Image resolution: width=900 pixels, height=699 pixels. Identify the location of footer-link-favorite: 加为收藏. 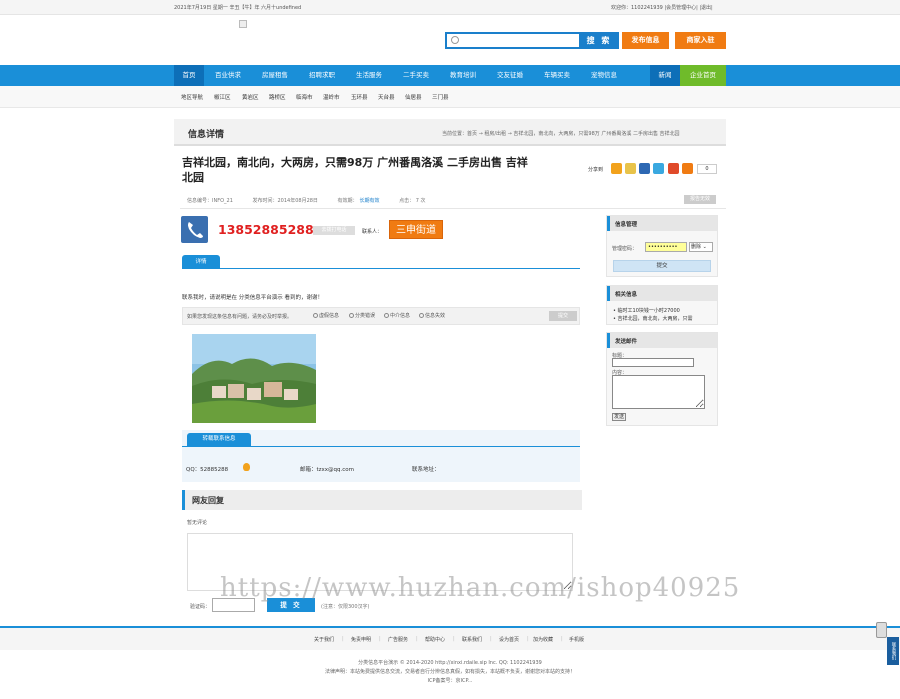
(543, 639).